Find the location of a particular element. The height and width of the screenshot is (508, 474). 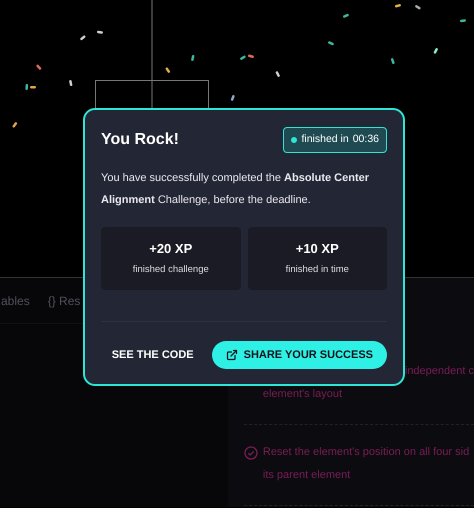

badge-time: 00:36 is located at coordinates (365, 139).